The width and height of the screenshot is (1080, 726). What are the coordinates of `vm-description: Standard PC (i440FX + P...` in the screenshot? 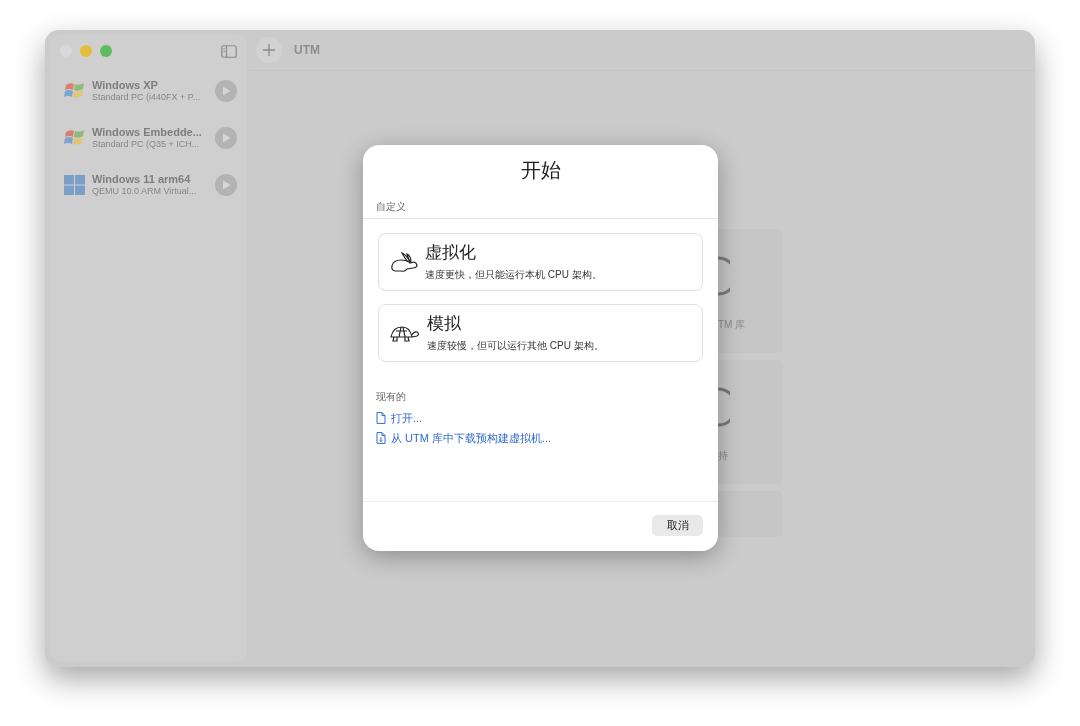 It's located at (147, 97).